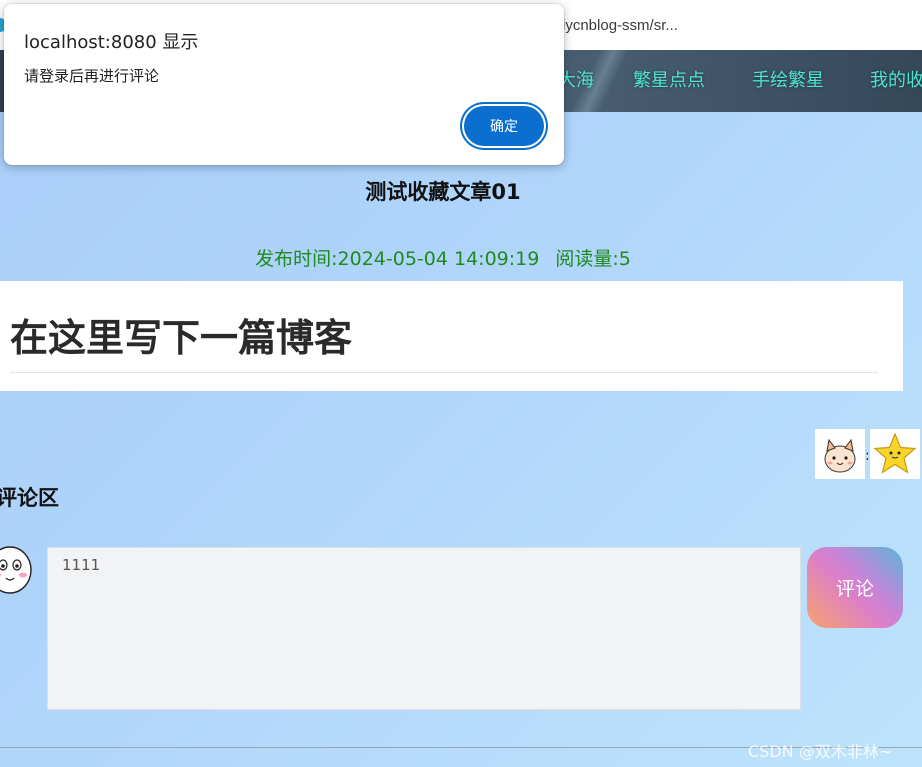 The height and width of the screenshot is (767, 922). I want to click on content-heading: 在这里写下一篇博客, so click(444, 340).